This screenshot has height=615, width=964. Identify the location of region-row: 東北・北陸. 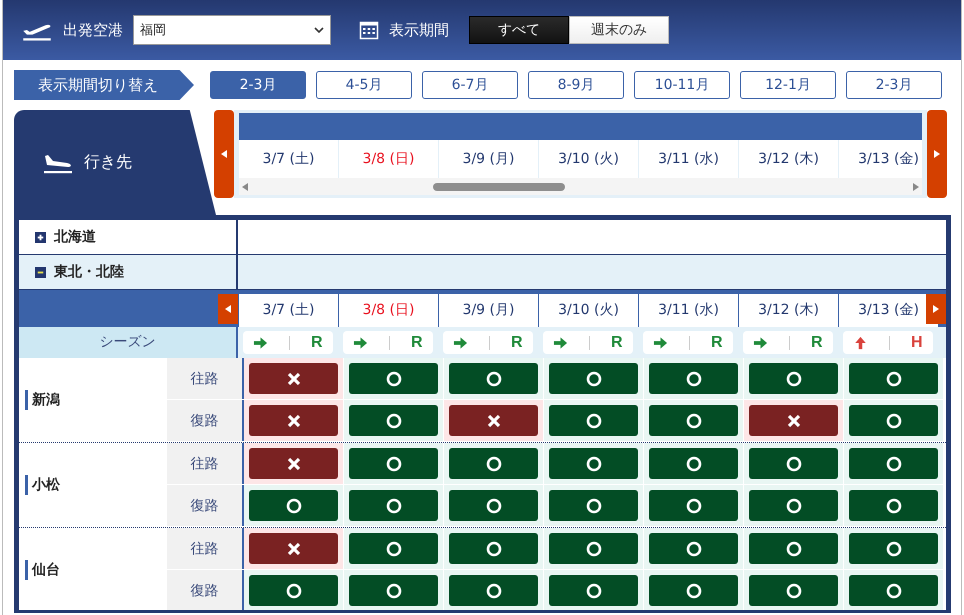
(482, 272).